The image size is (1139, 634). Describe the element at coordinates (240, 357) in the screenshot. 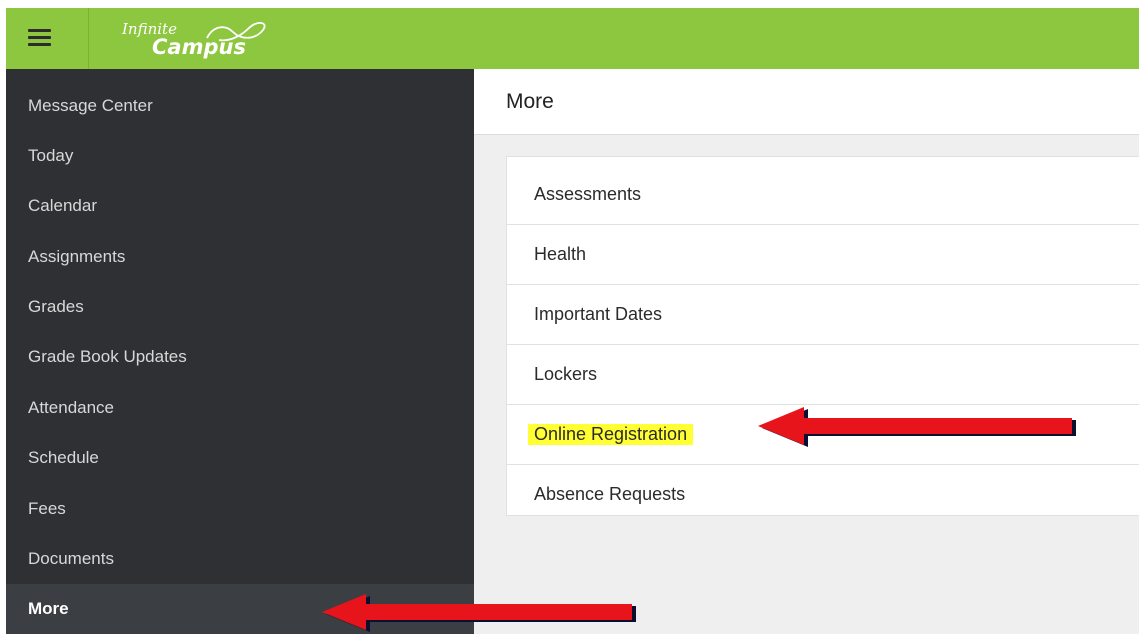

I see `sidebar-item-grade-book-updates: Grade Book Updates` at that location.